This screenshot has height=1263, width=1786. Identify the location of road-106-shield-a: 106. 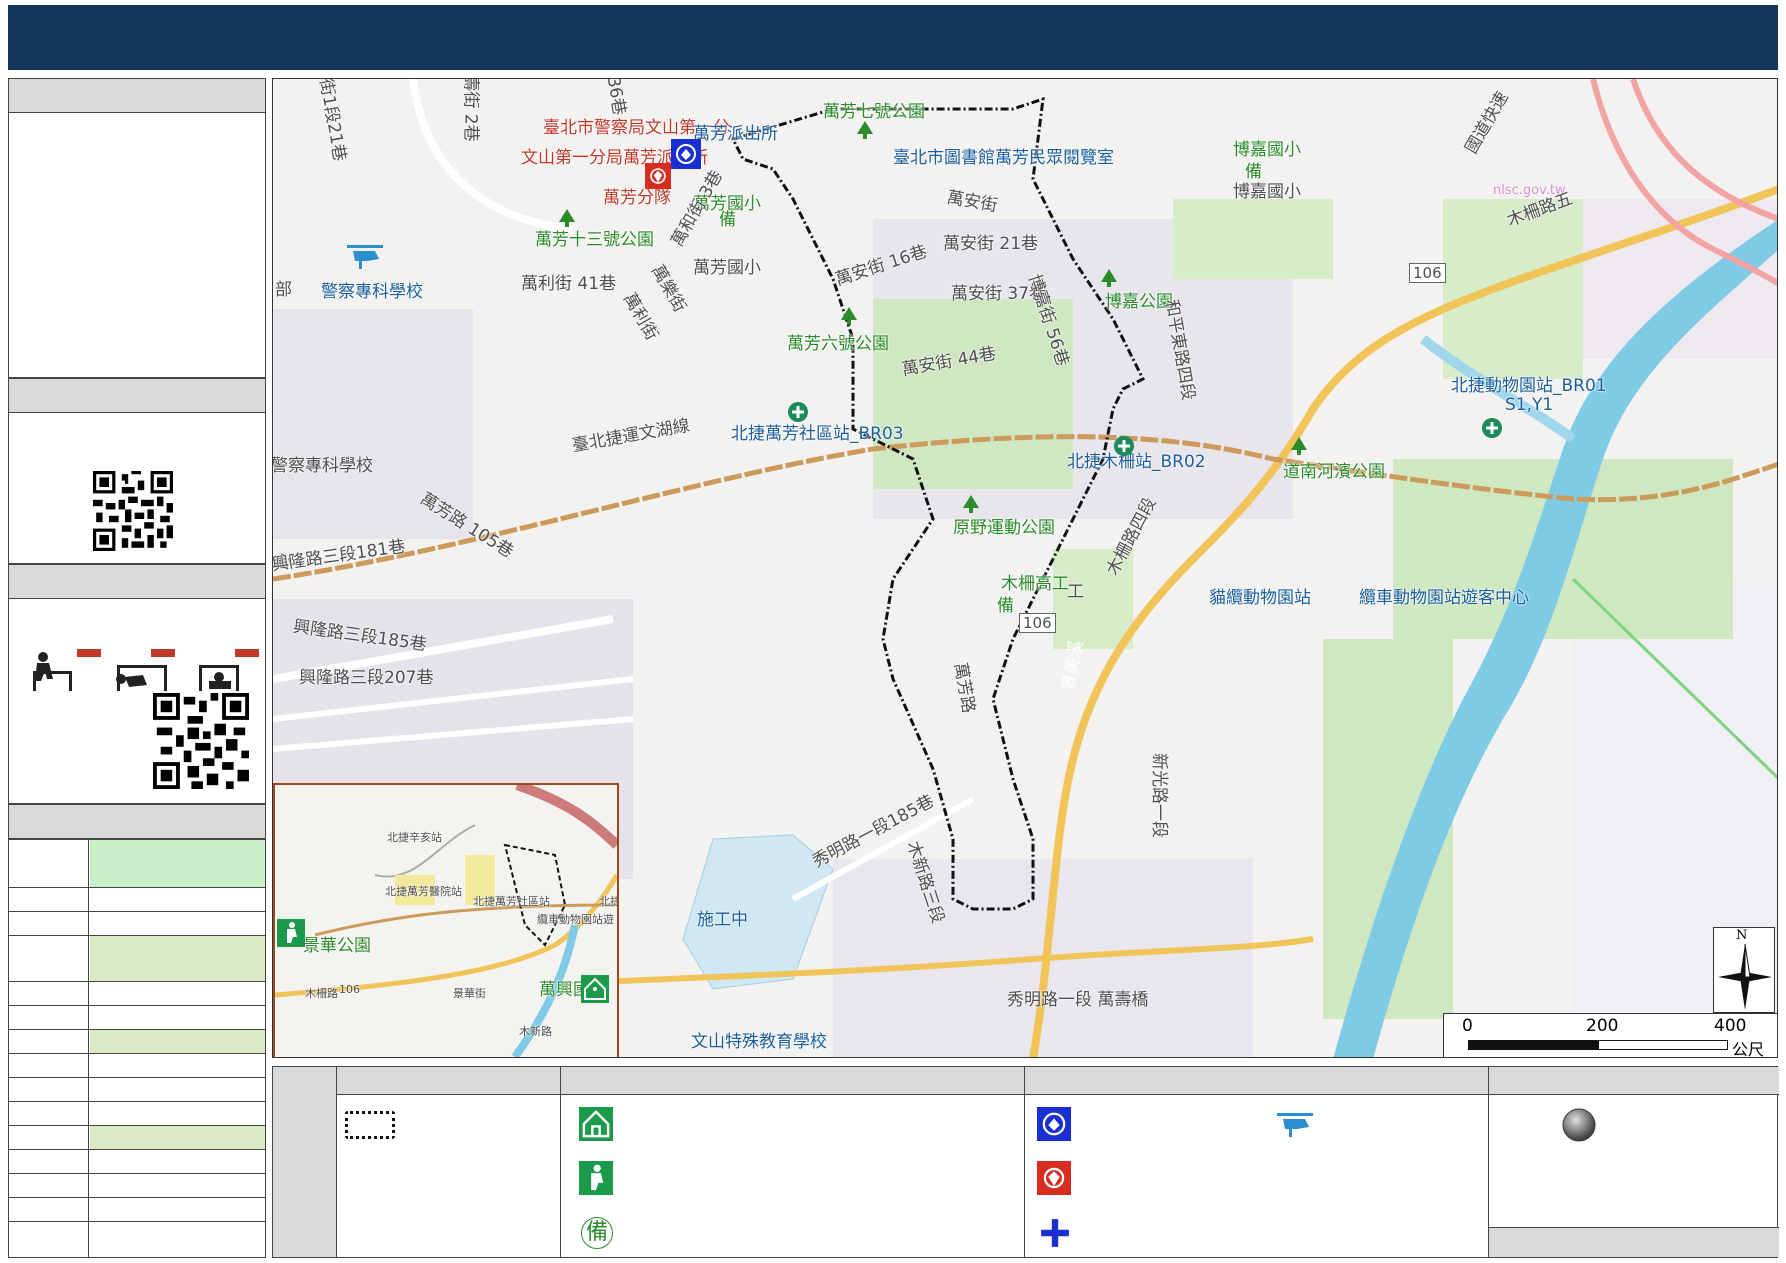
(1427, 273).